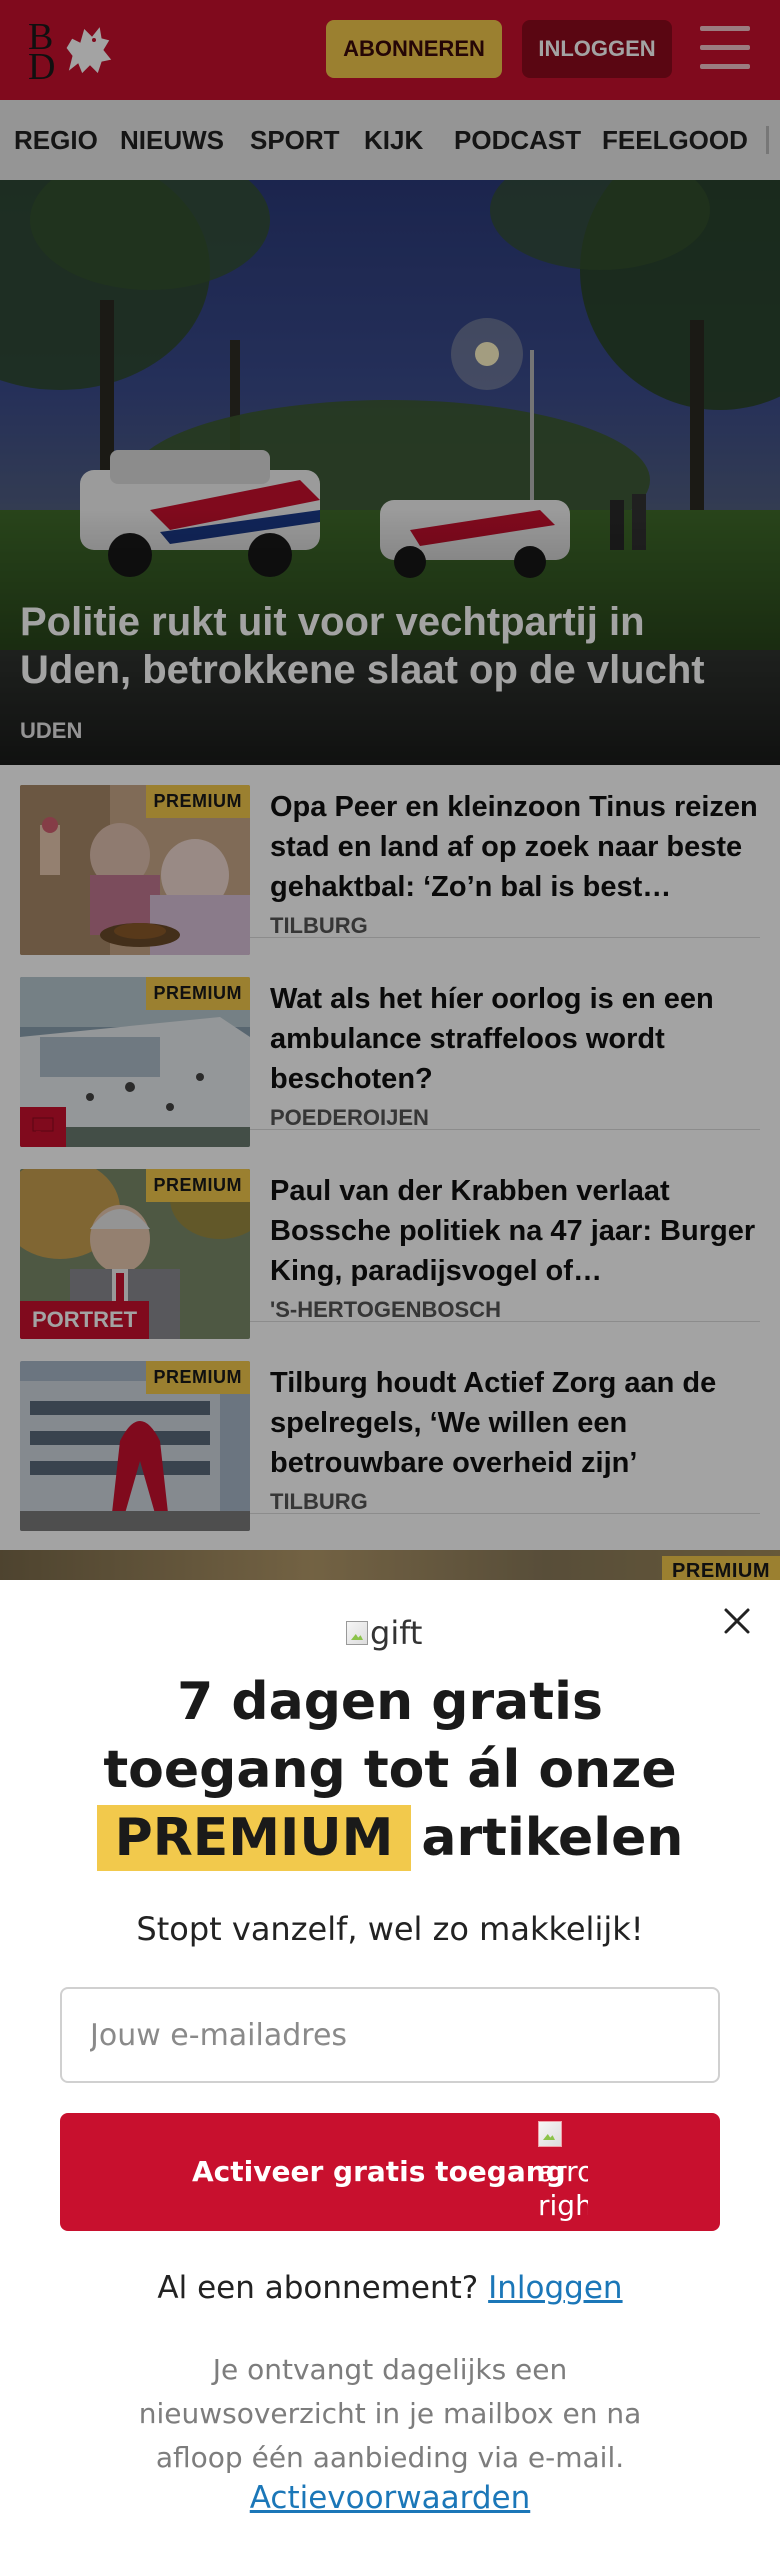 This screenshot has height=2560, width=780. What do you see at coordinates (379, 2171) in the screenshot?
I see `cta-label: Activeer gratis toegang` at bounding box center [379, 2171].